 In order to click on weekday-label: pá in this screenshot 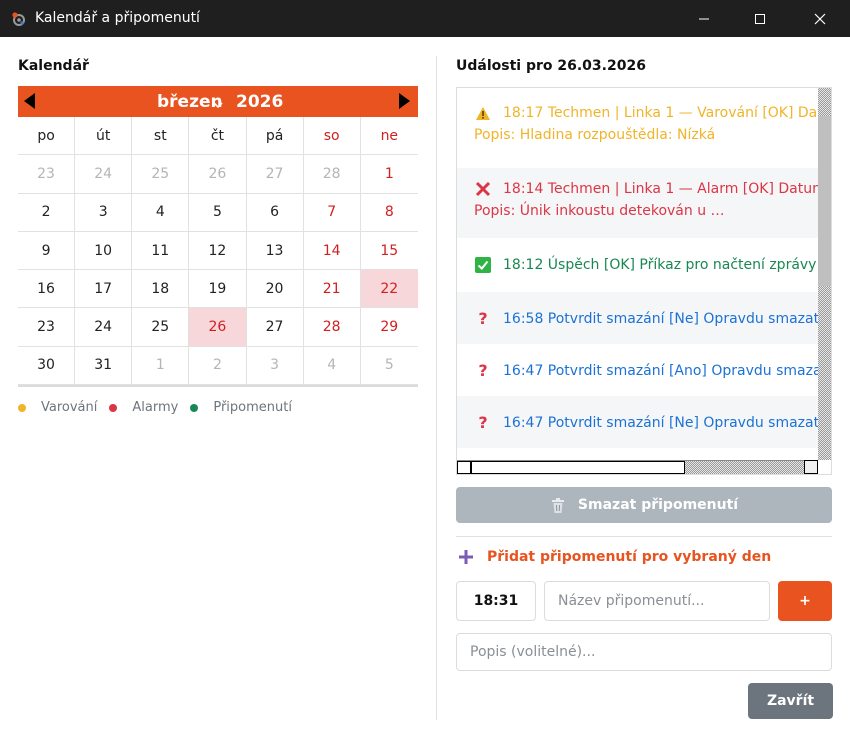, I will do `click(275, 136)`.